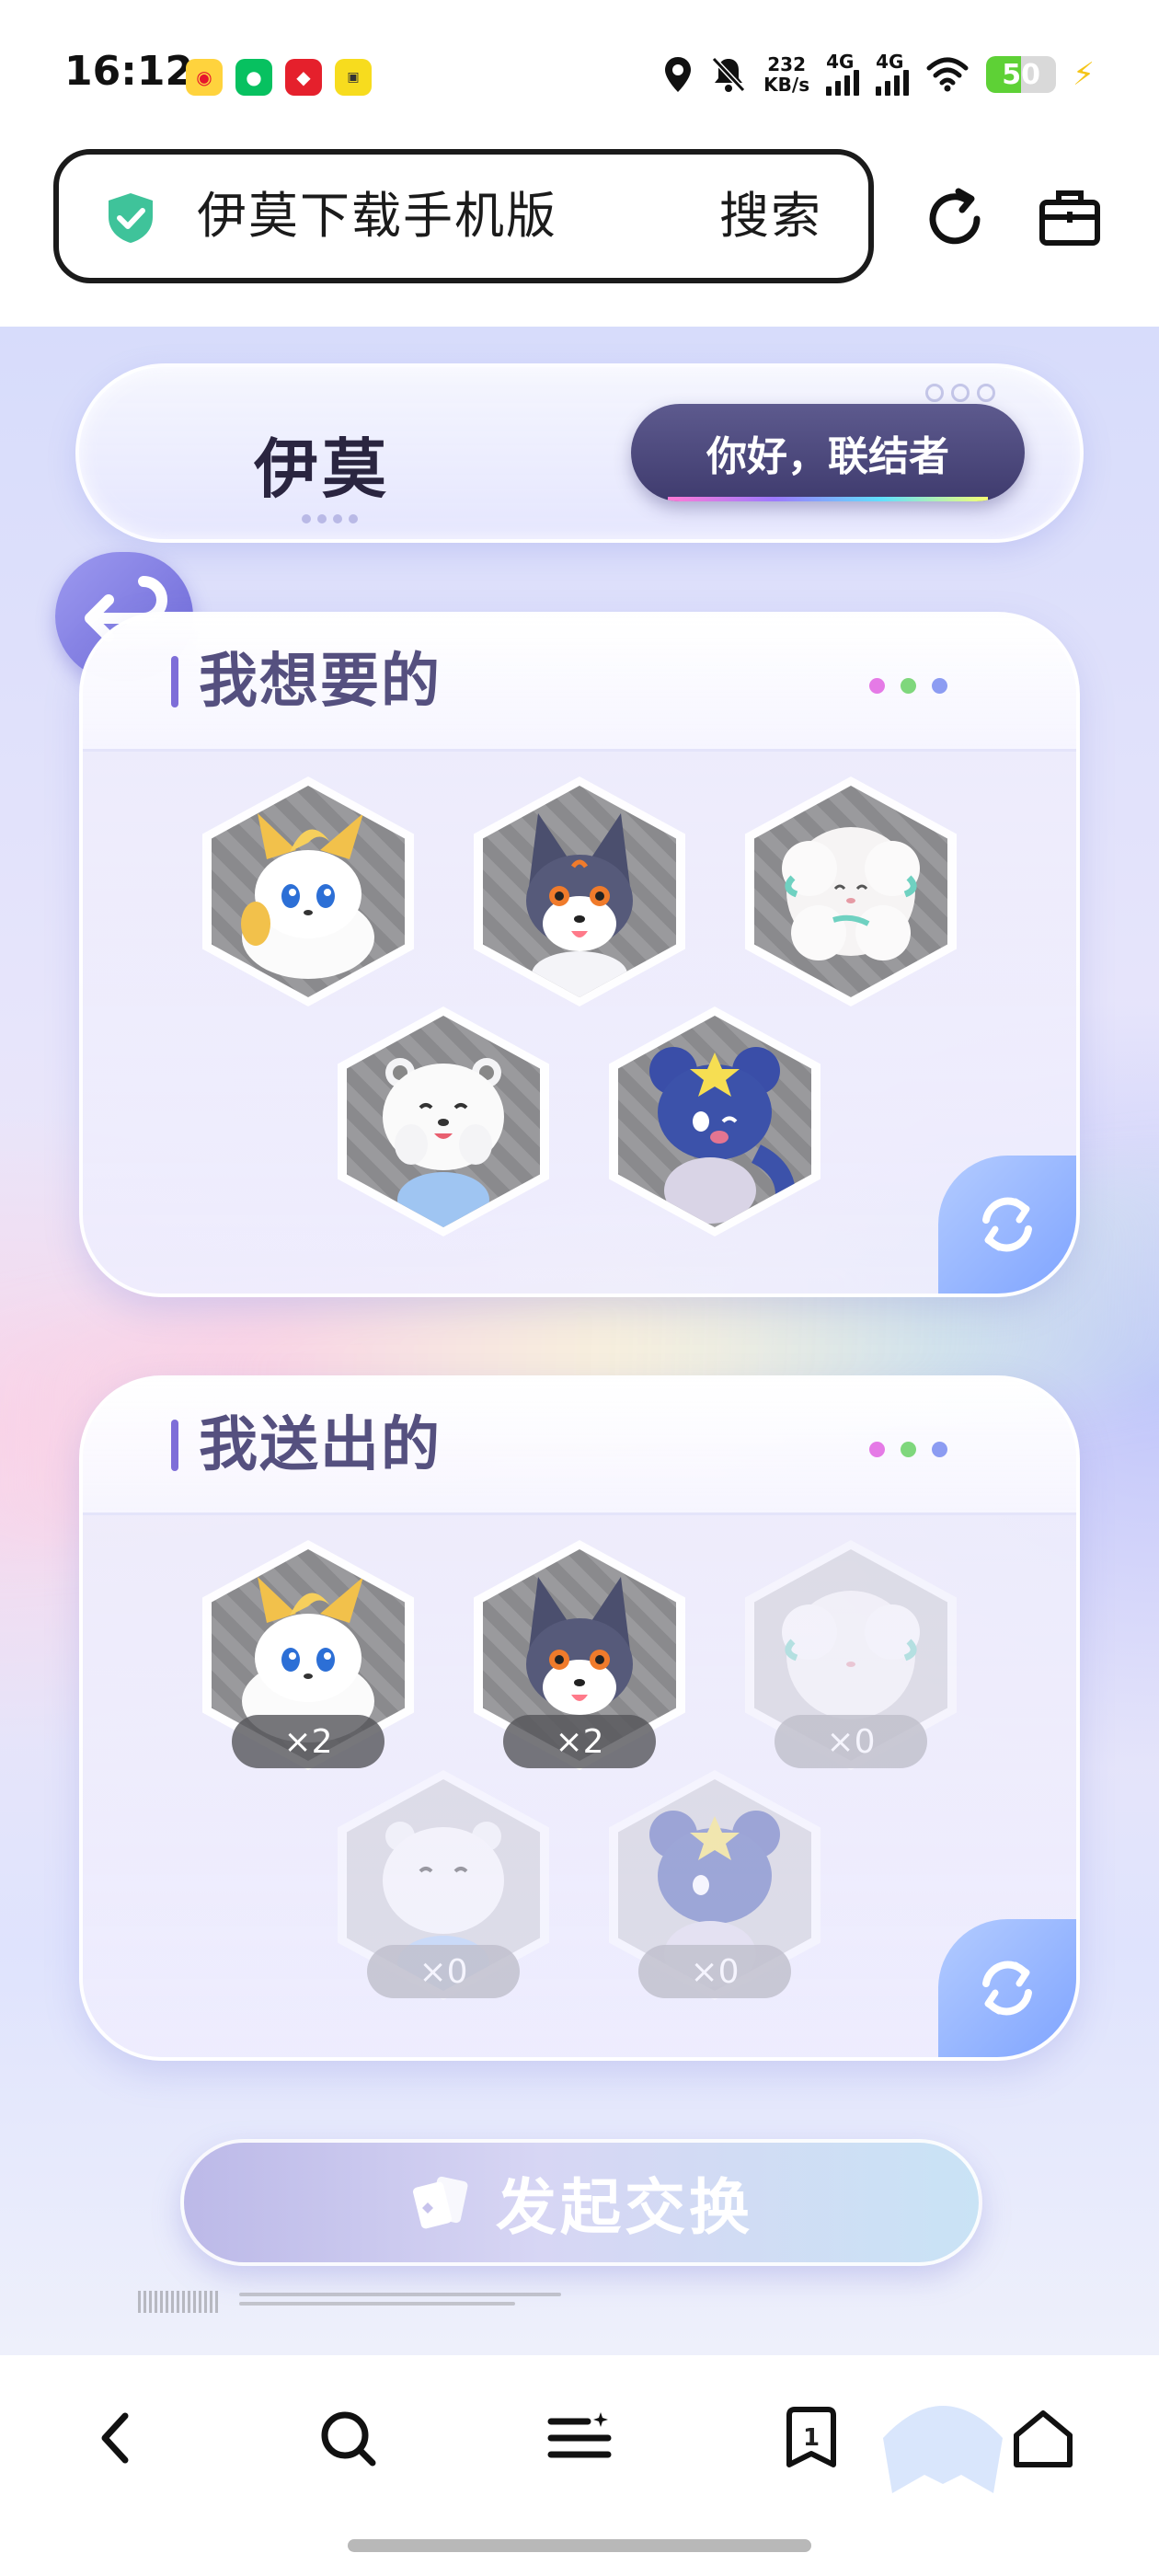  Describe the element at coordinates (714, 1121) in the screenshot. I see `want-pet-blue-star-mouse` at that location.